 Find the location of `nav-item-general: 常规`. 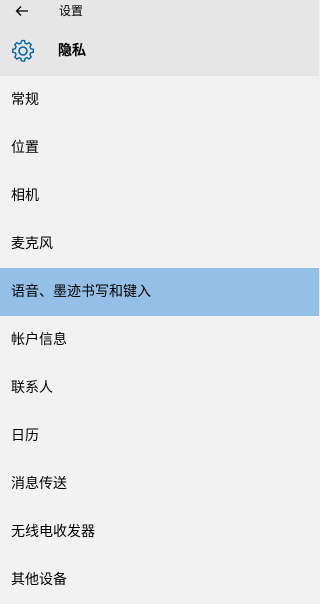

nav-item-general: 常规 is located at coordinates (159, 100).